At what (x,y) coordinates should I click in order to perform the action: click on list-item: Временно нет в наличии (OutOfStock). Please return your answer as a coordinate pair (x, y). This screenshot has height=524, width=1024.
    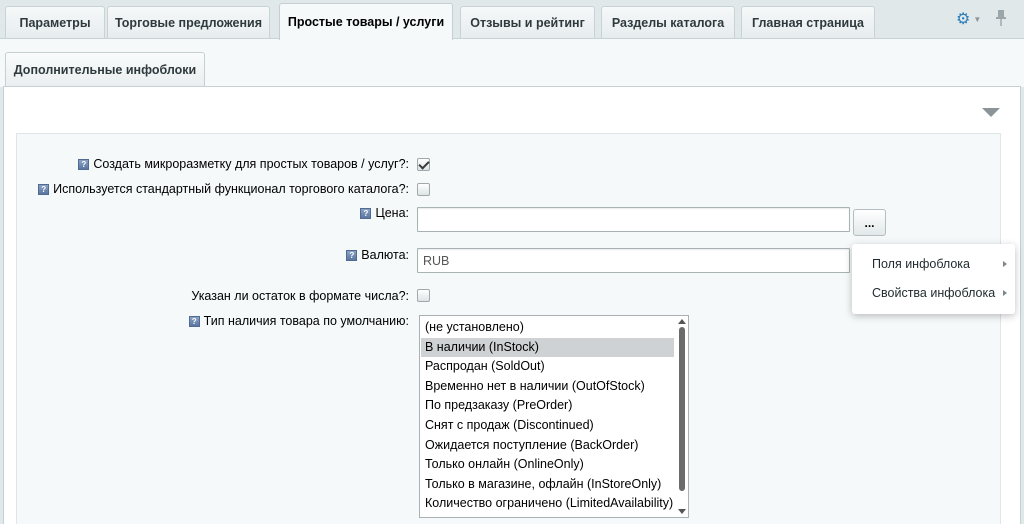
    Looking at the image, I should click on (547, 387).